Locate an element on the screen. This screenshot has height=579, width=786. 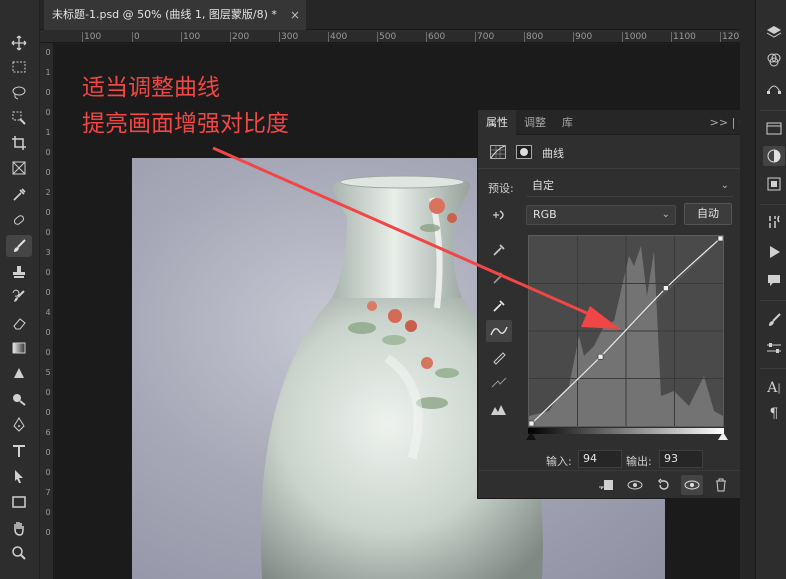
ruler-tick: 2 is located at coordinates (48, 192).